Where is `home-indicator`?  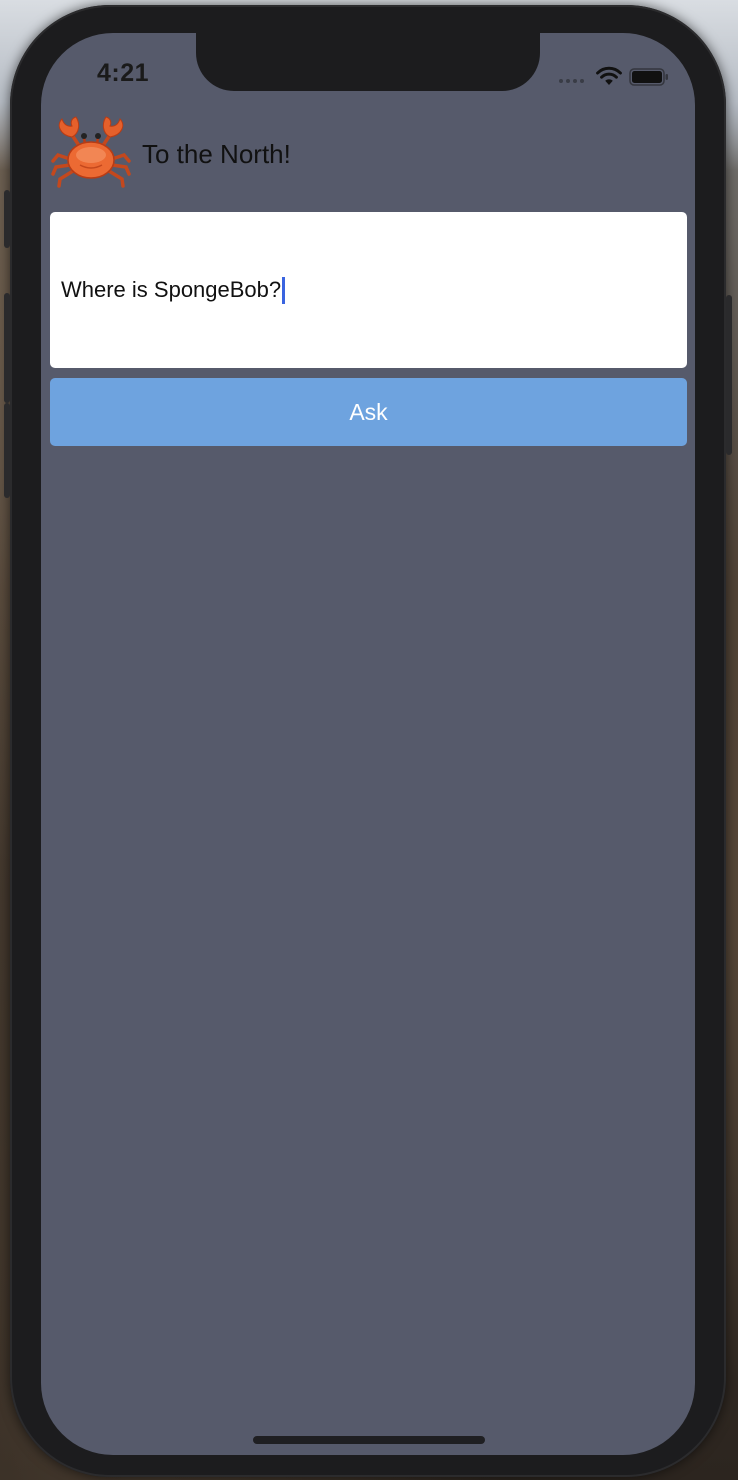
home-indicator is located at coordinates (369, 1440).